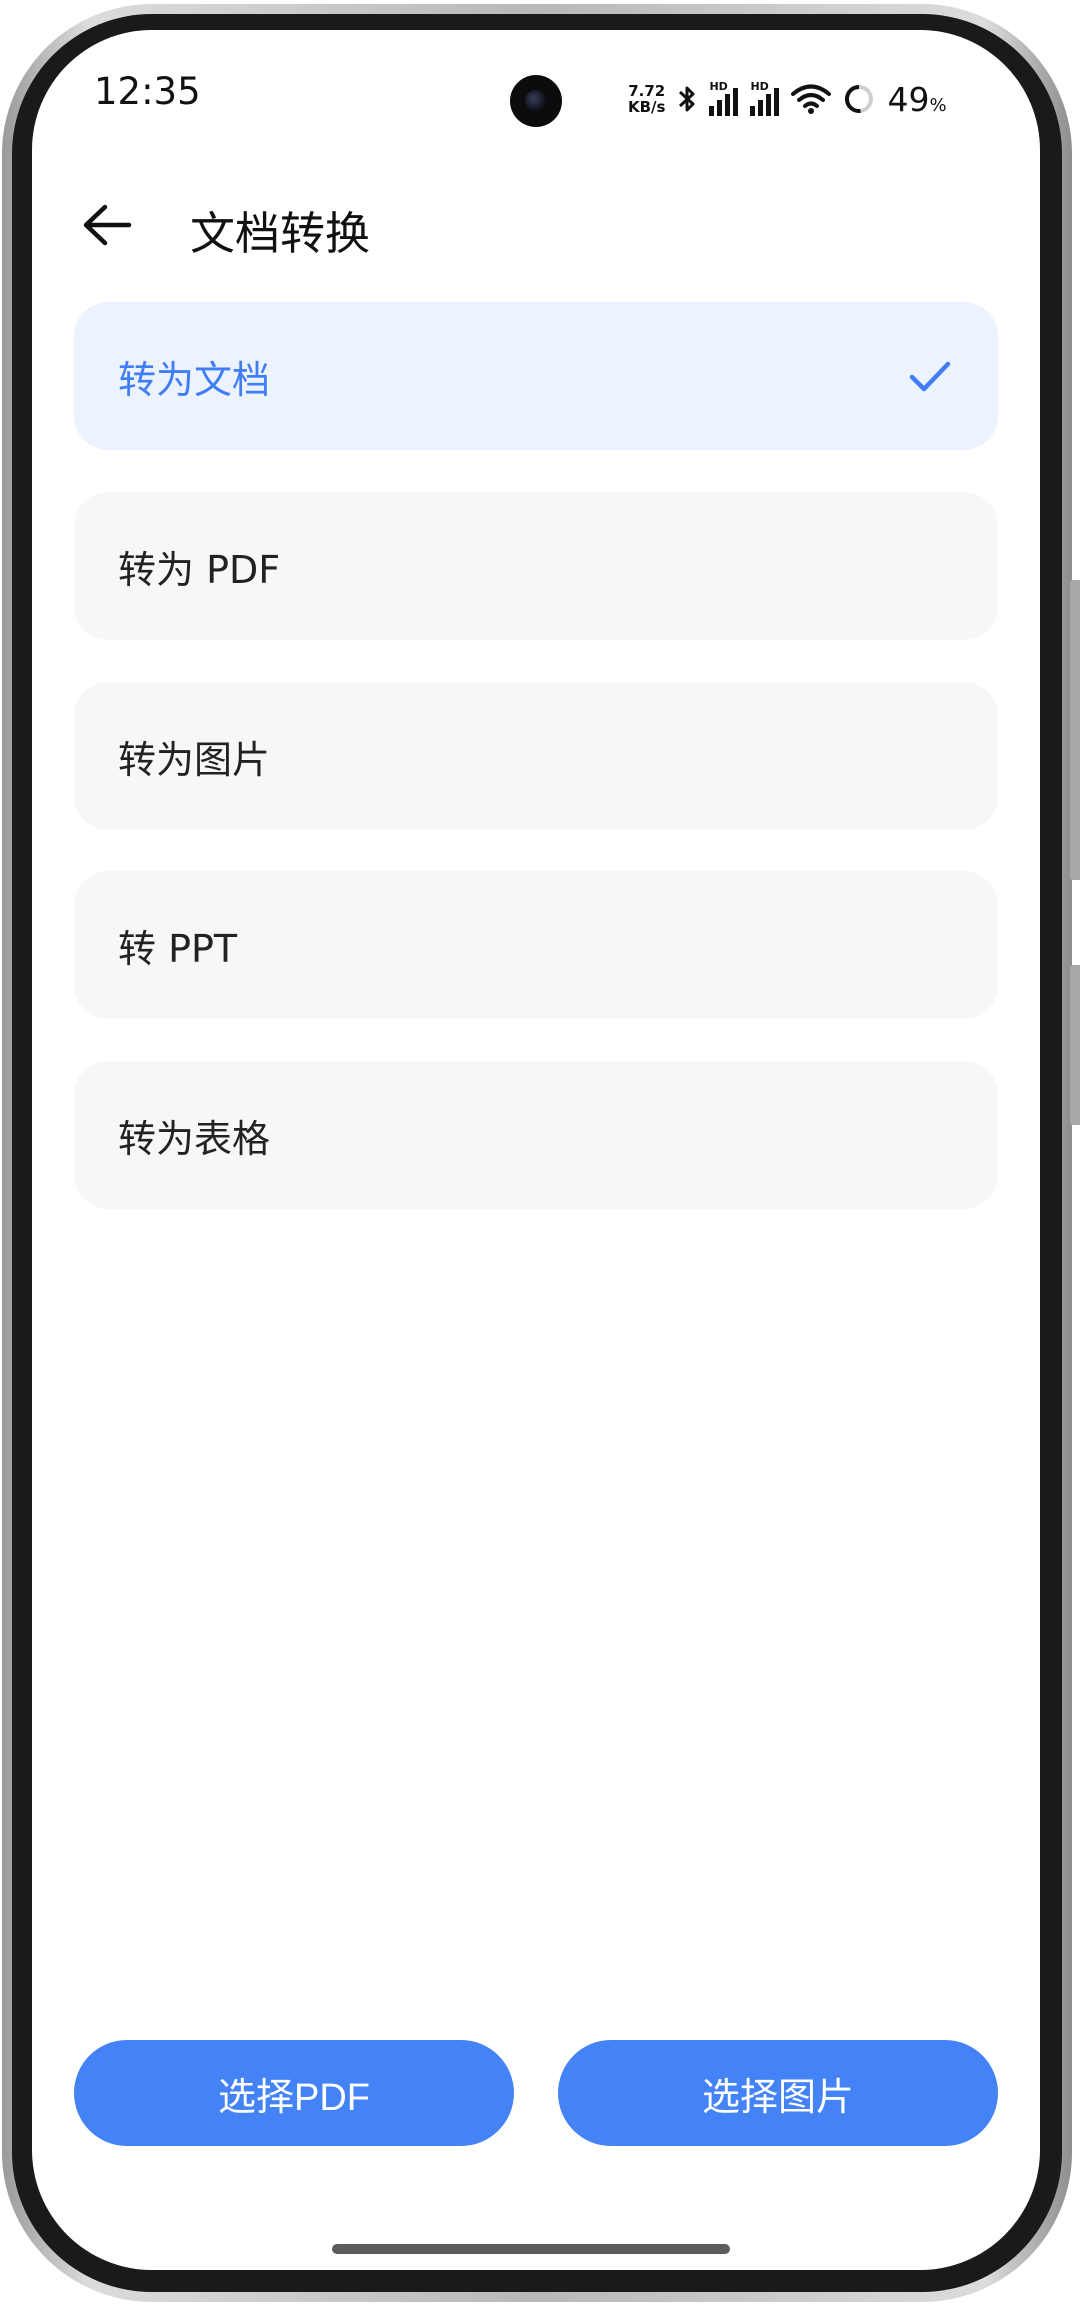 This screenshot has width=1080, height=2310. Describe the element at coordinates (778, 2093) in the screenshot. I see `select-image-button: 选择图片` at that location.